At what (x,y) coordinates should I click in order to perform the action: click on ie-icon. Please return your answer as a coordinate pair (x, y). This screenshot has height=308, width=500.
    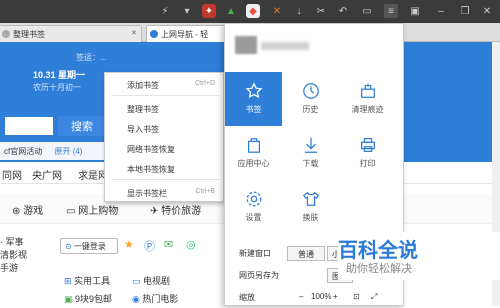
    Looking at the image, I should click on (154, 34).